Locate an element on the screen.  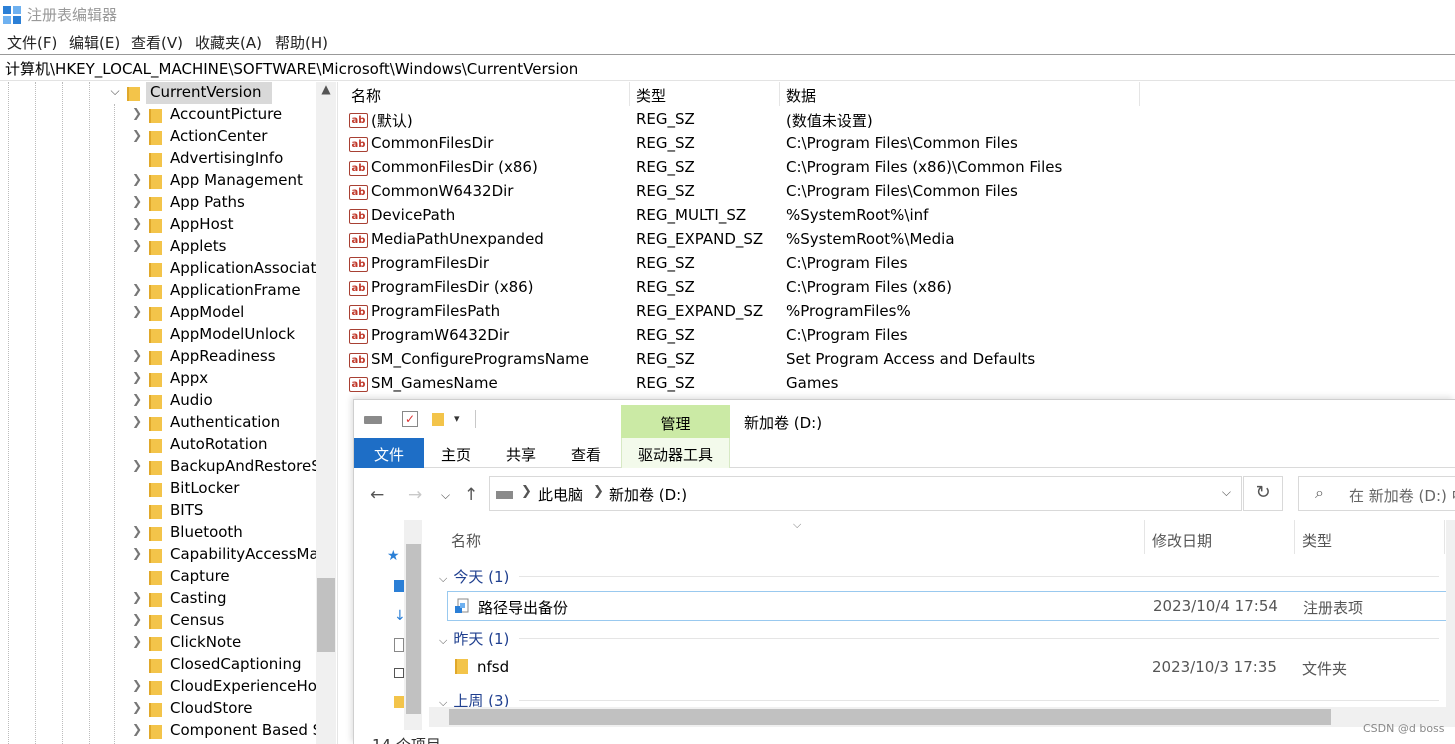
value-row: ab DevicePath REG_MULTI_SZ %SystemRoot%\inf is located at coordinates (899, 216).